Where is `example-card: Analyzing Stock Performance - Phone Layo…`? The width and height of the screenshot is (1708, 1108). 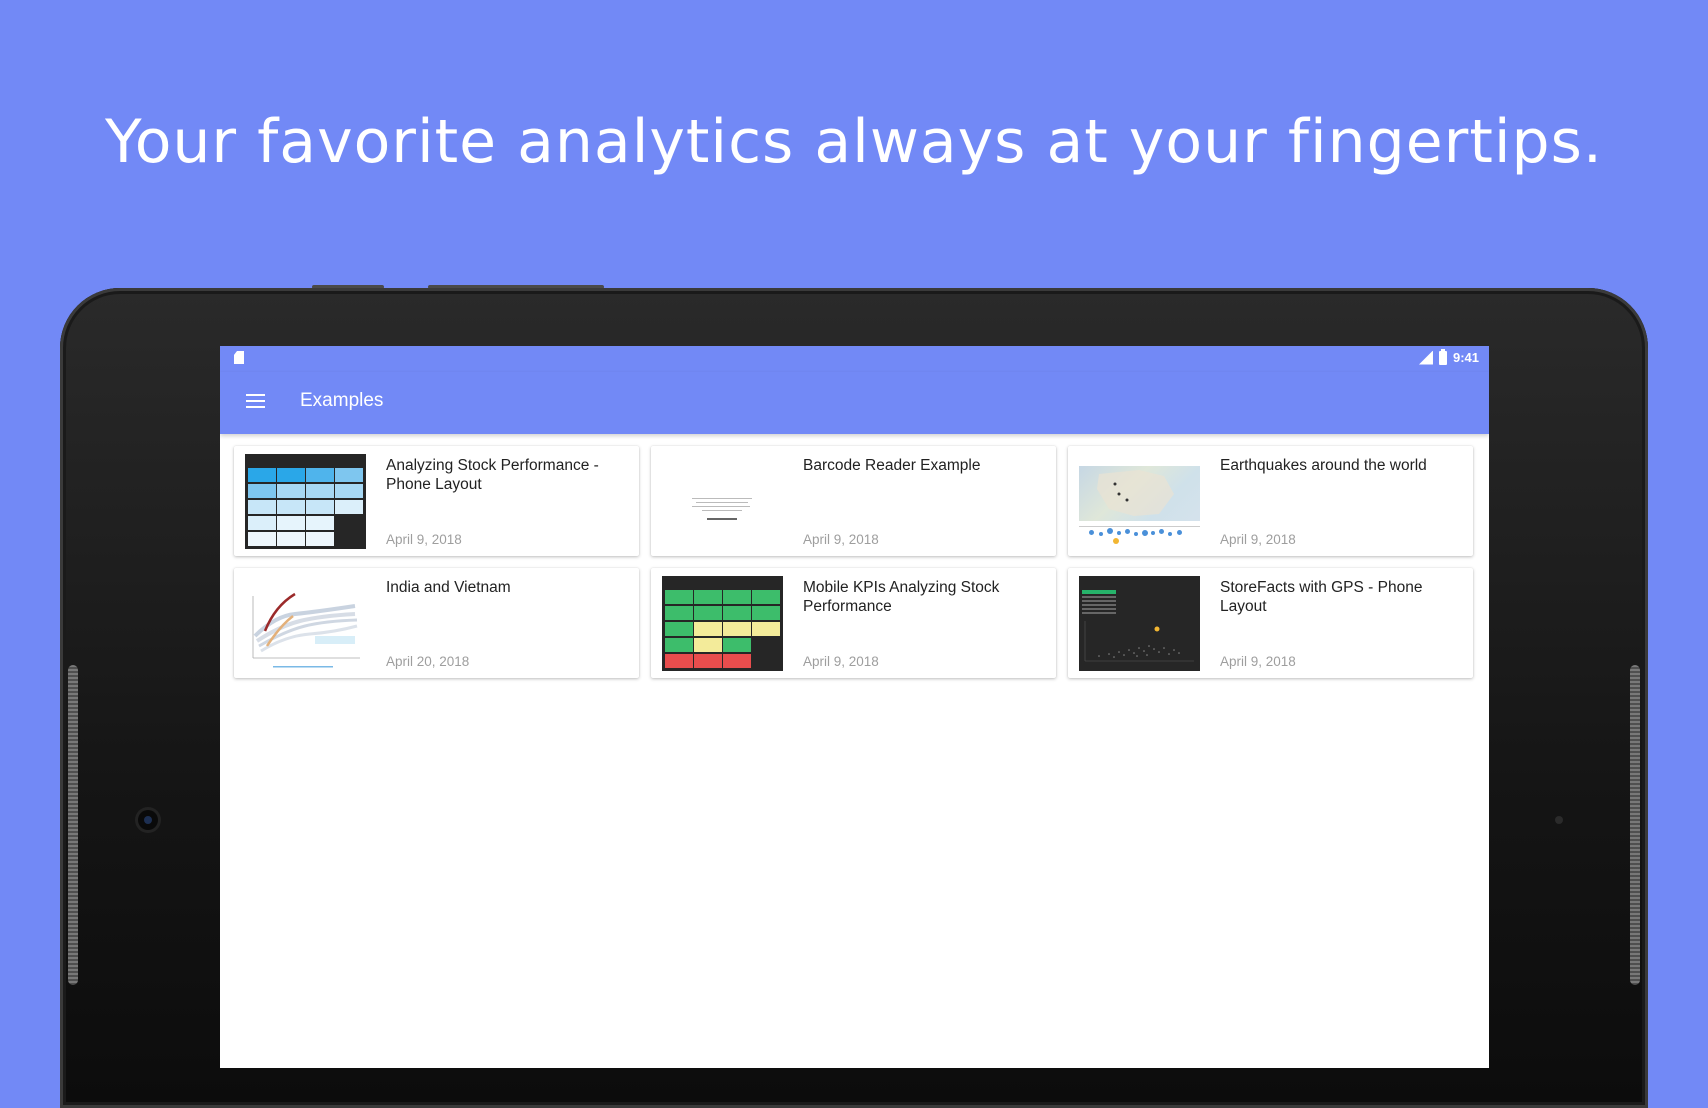 example-card: Analyzing Stock Performance - Phone Layo… is located at coordinates (436, 501).